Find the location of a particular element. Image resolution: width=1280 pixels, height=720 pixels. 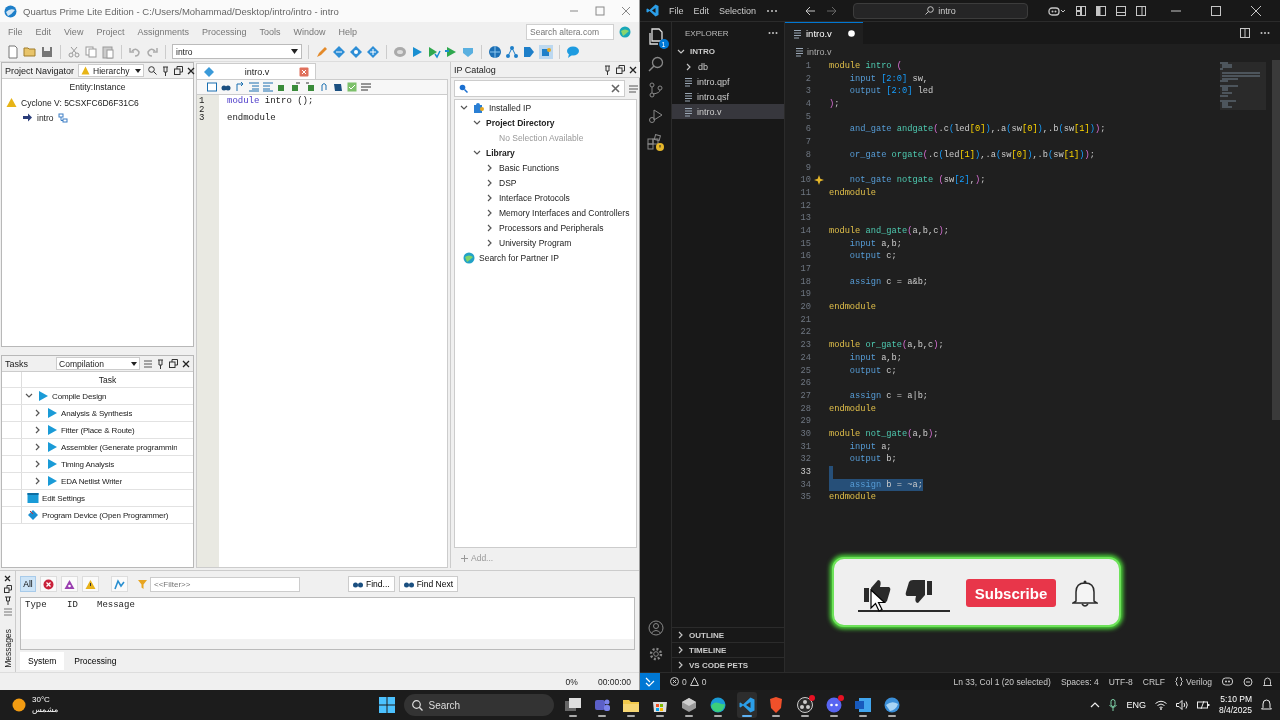

extensions-icon is located at coordinates (655, 143).